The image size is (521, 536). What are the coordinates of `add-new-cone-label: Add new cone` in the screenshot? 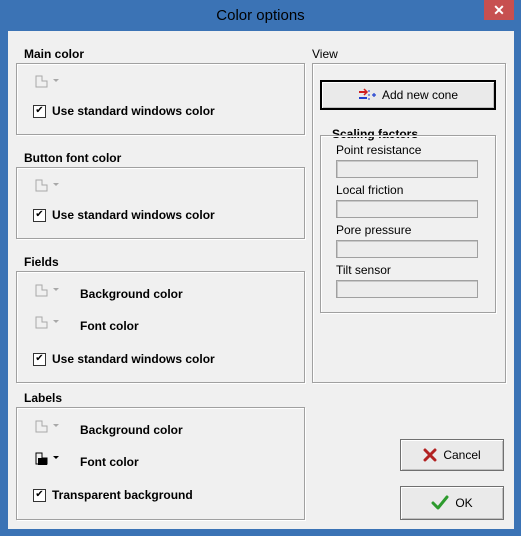 It's located at (420, 95).